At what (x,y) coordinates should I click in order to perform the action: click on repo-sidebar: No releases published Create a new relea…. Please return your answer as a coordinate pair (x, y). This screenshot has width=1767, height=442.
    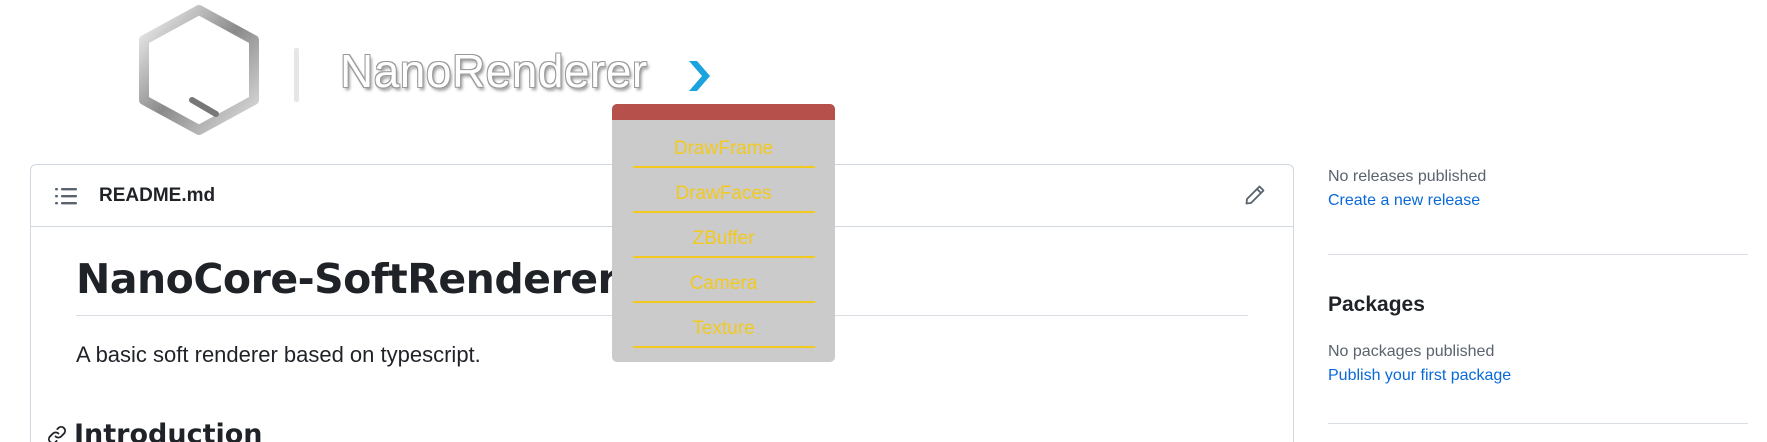
    Looking at the image, I should click on (1538, 296).